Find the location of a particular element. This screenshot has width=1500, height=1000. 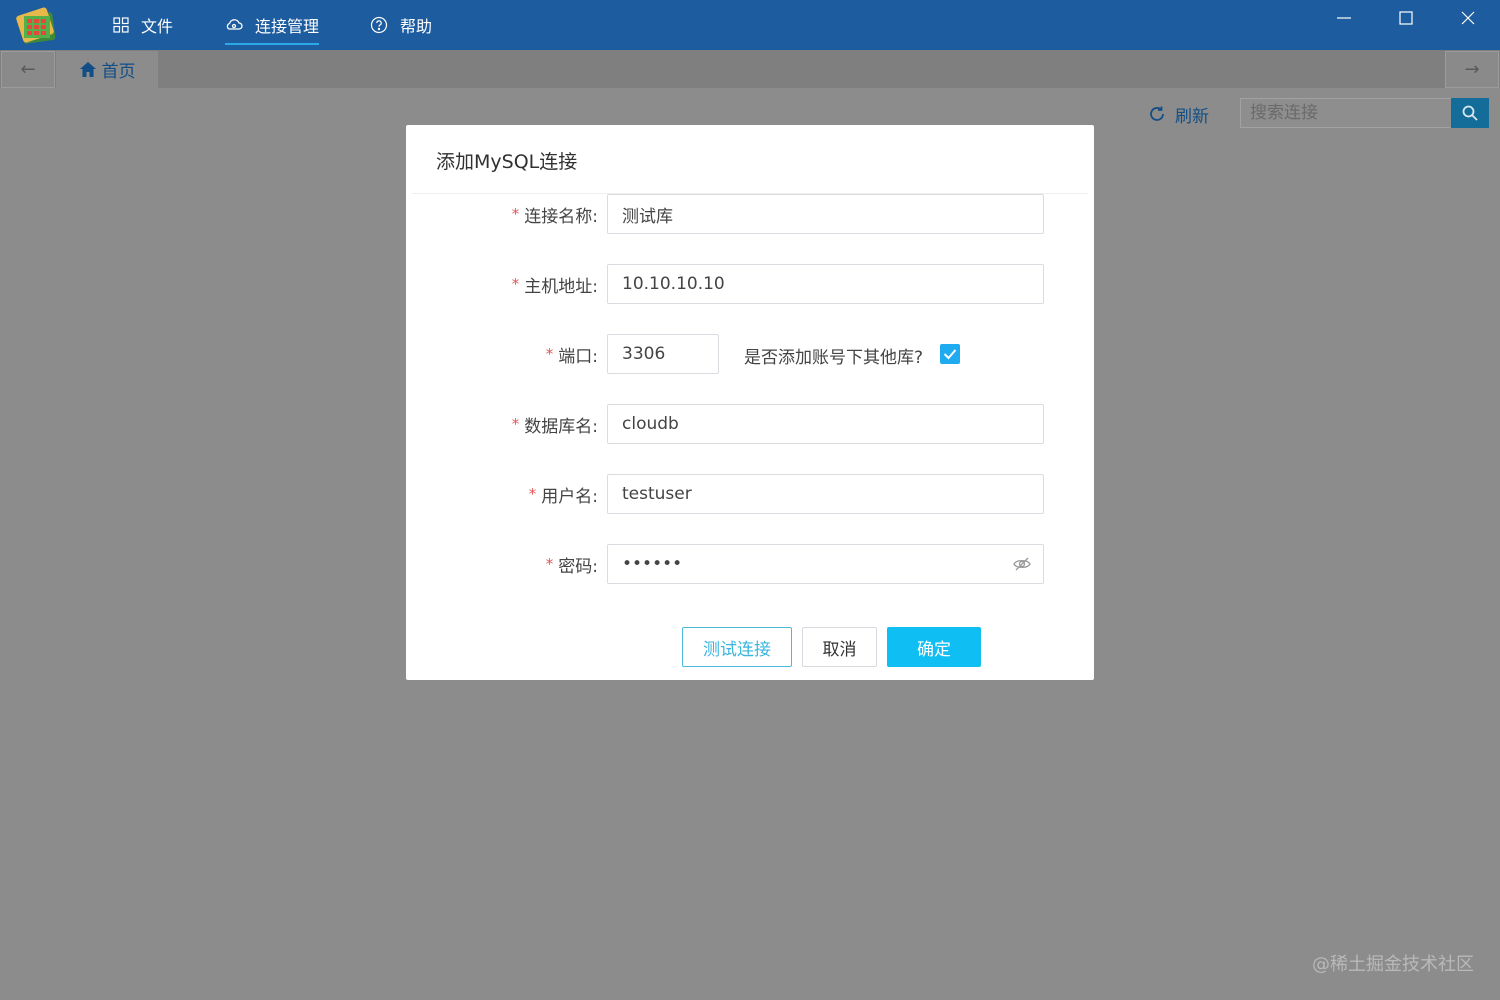

menu-file: 文件 is located at coordinates (143, 25).